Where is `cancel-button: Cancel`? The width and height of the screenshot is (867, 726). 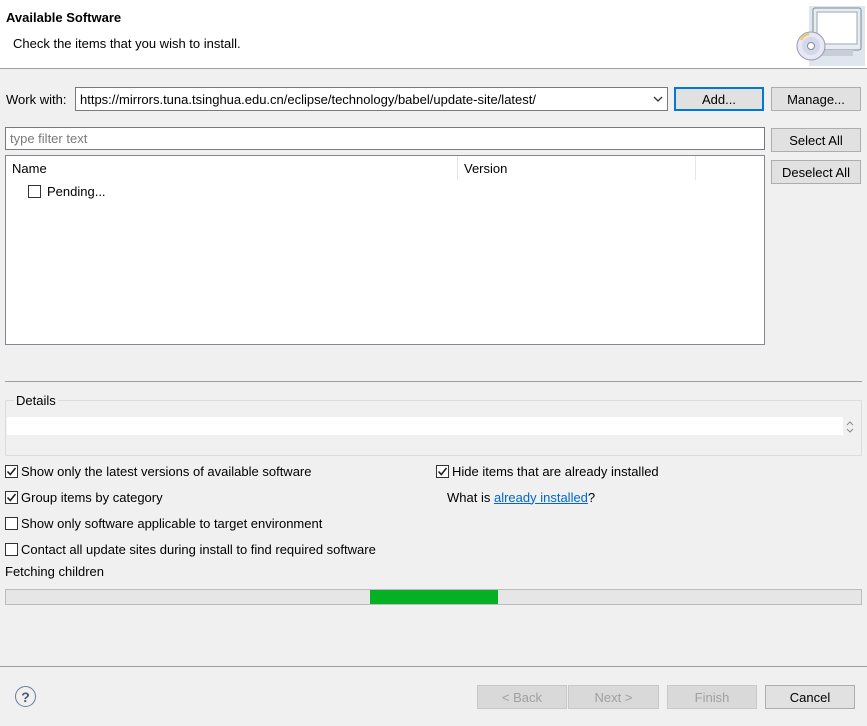
cancel-button: Cancel is located at coordinates (810, 697).